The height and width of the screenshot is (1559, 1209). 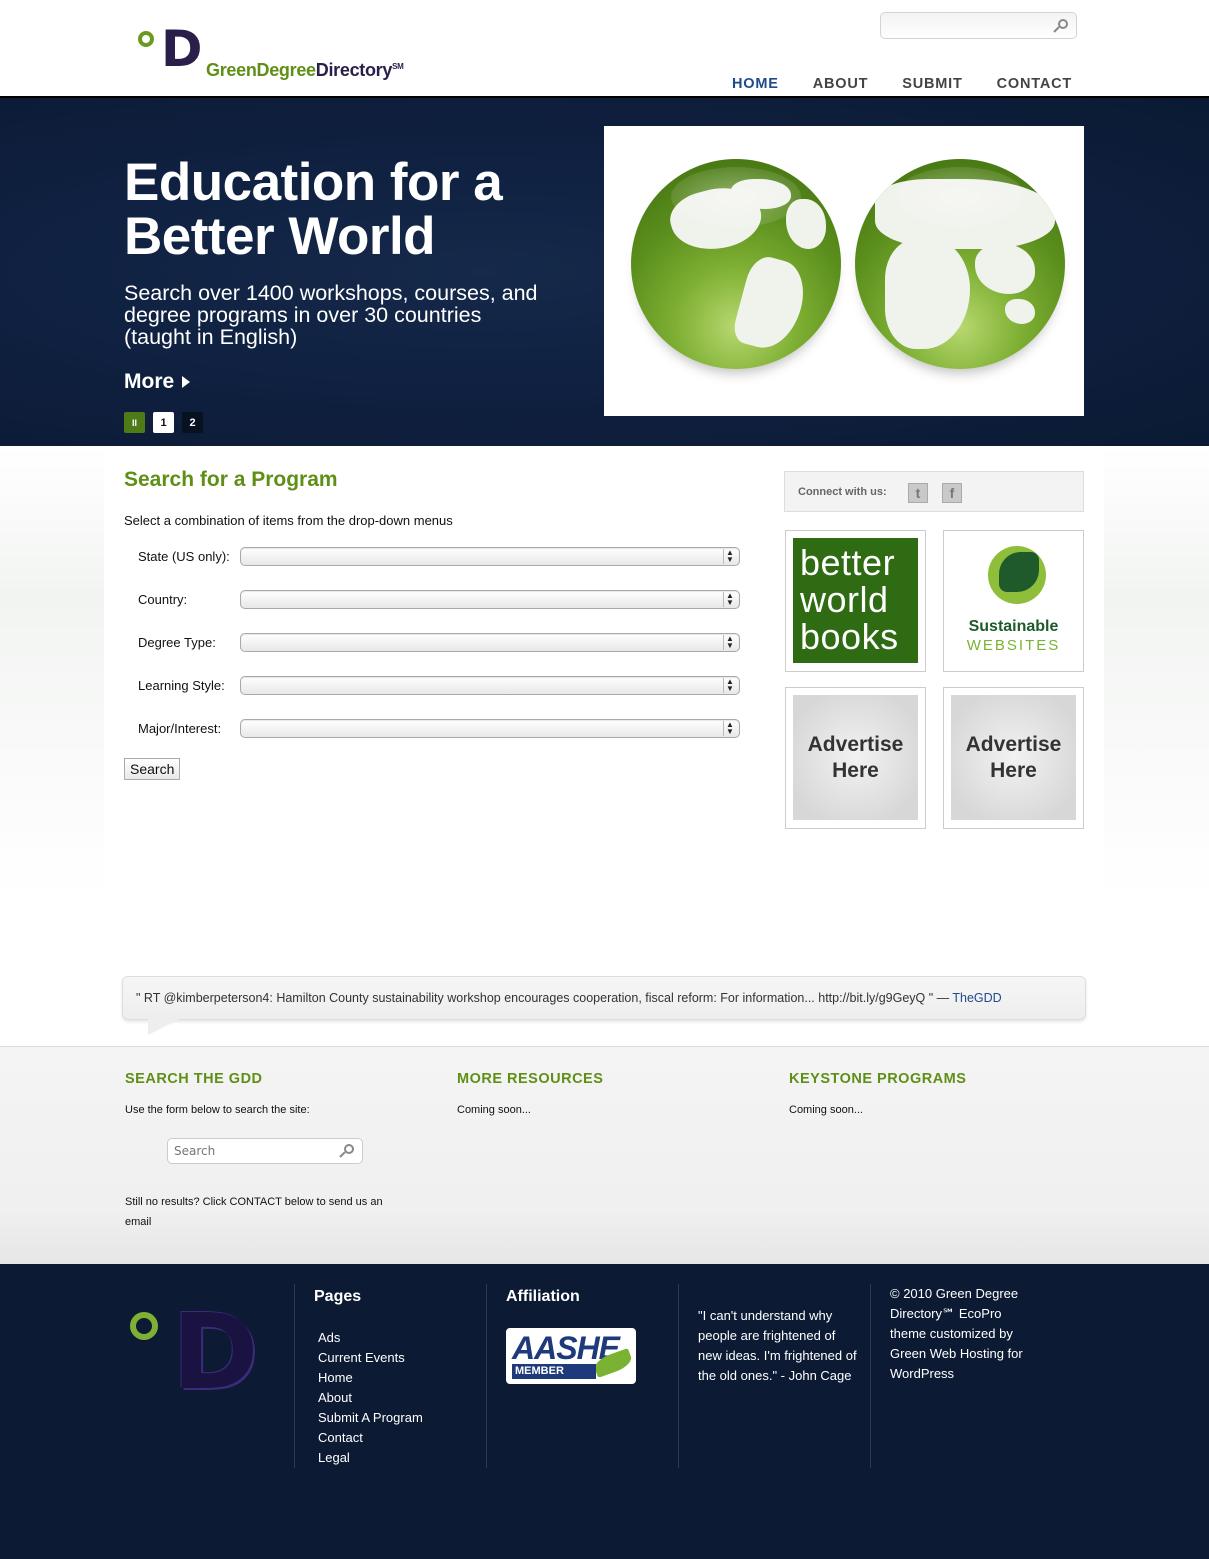 I want to click on hero-title: Education for a Better World, so click(x=313, y=209).